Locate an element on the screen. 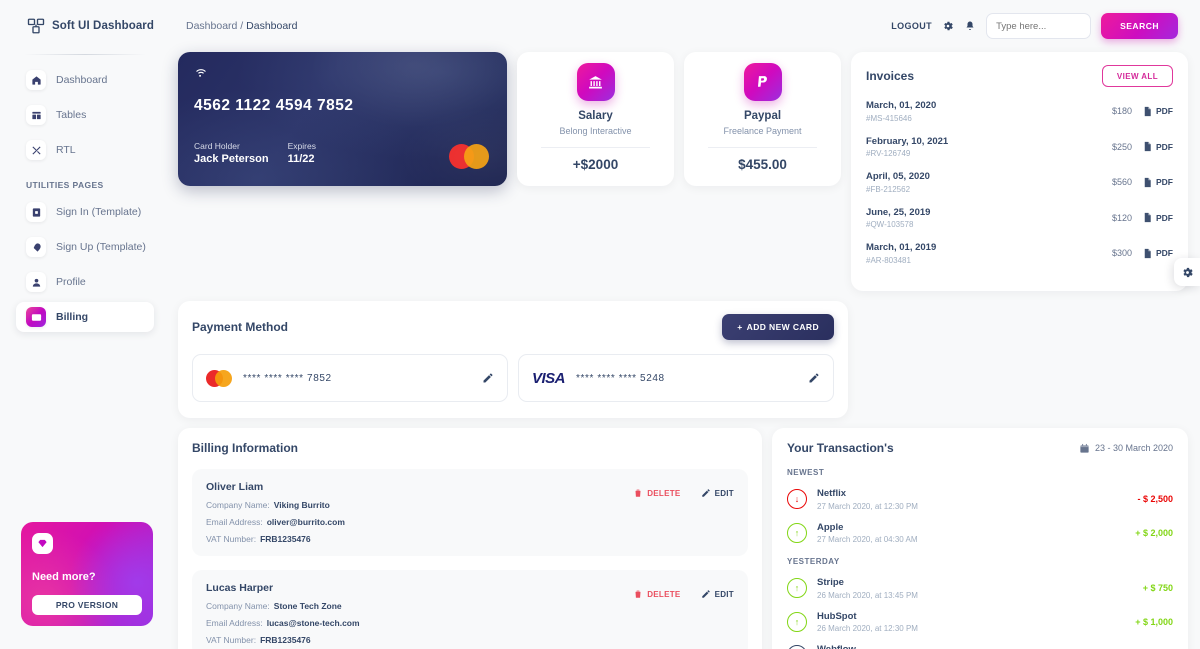 This screenshot has height=649, width=1200. date-range-label: 23 - 30 March 2020 is located at coordinates (1133, 448).